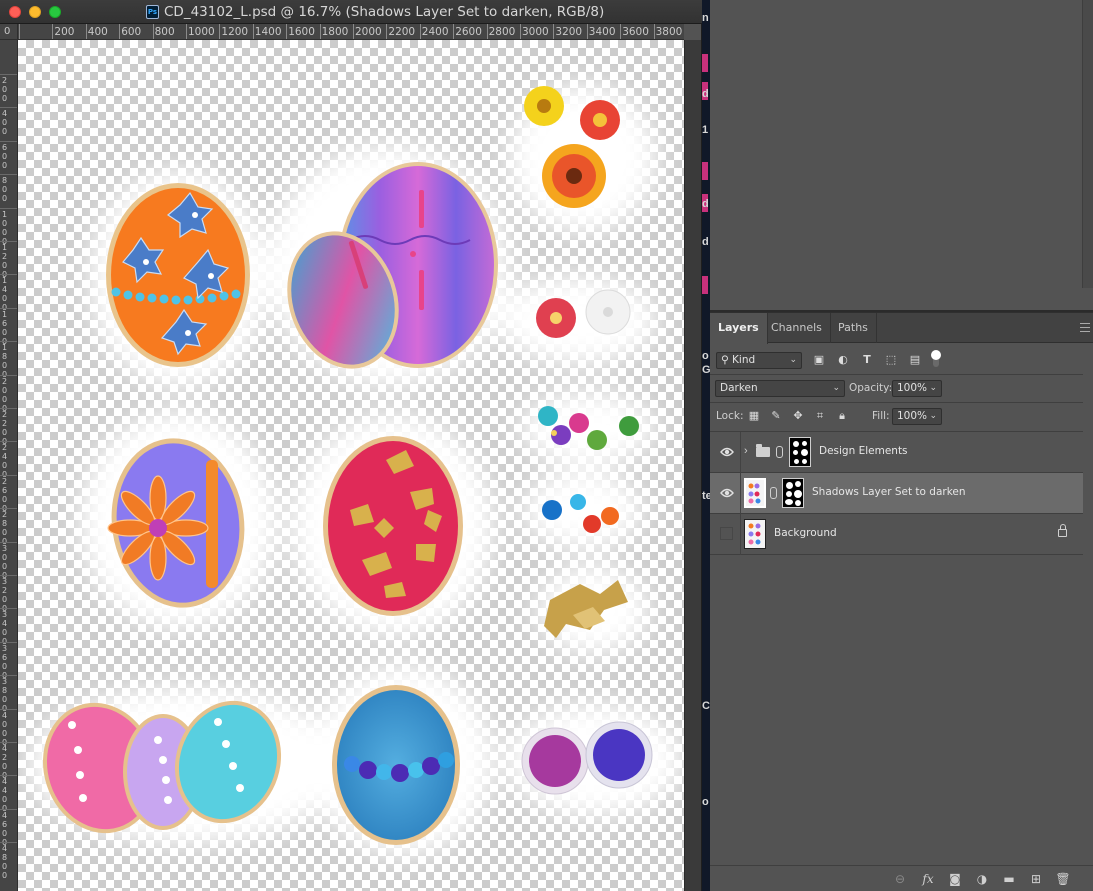 The width and height of the screenshot is (1093, 891). What do you see at coordinates (55, 12) in the screenshot?
I see `zoom-window-button` at bounding box center [55, 12].